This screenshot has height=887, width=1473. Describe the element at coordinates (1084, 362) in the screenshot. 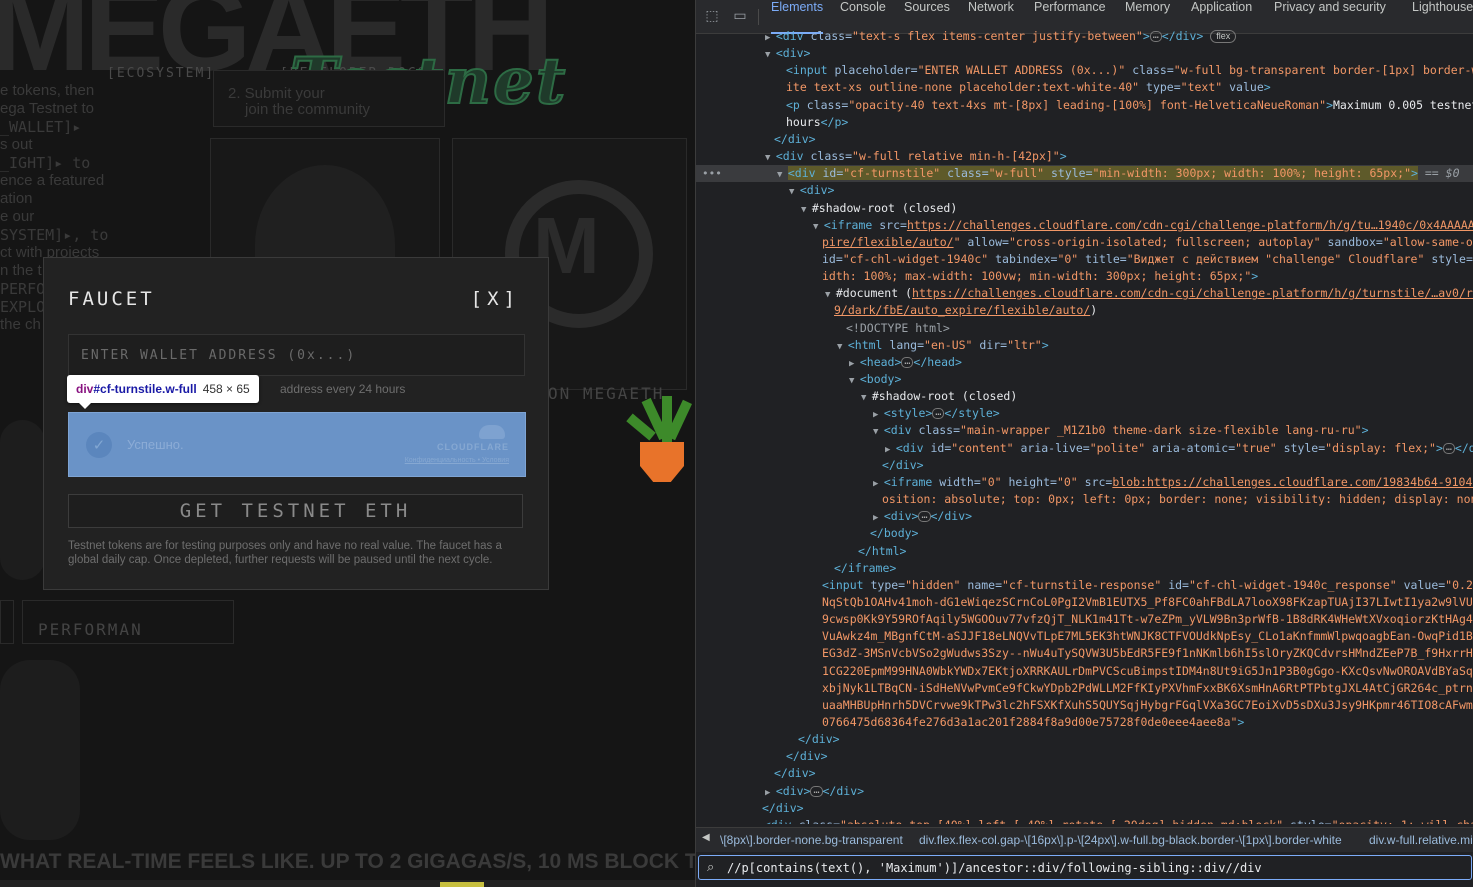

I see `dom-node-line: ▶ <head>… </head>` at that location.